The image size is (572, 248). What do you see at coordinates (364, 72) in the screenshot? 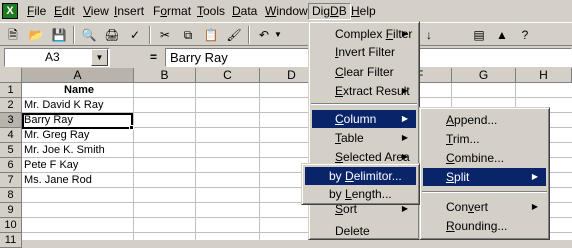
I see `menu-item-clear-filter: Clear Filter` at bounding box center [364, 72].